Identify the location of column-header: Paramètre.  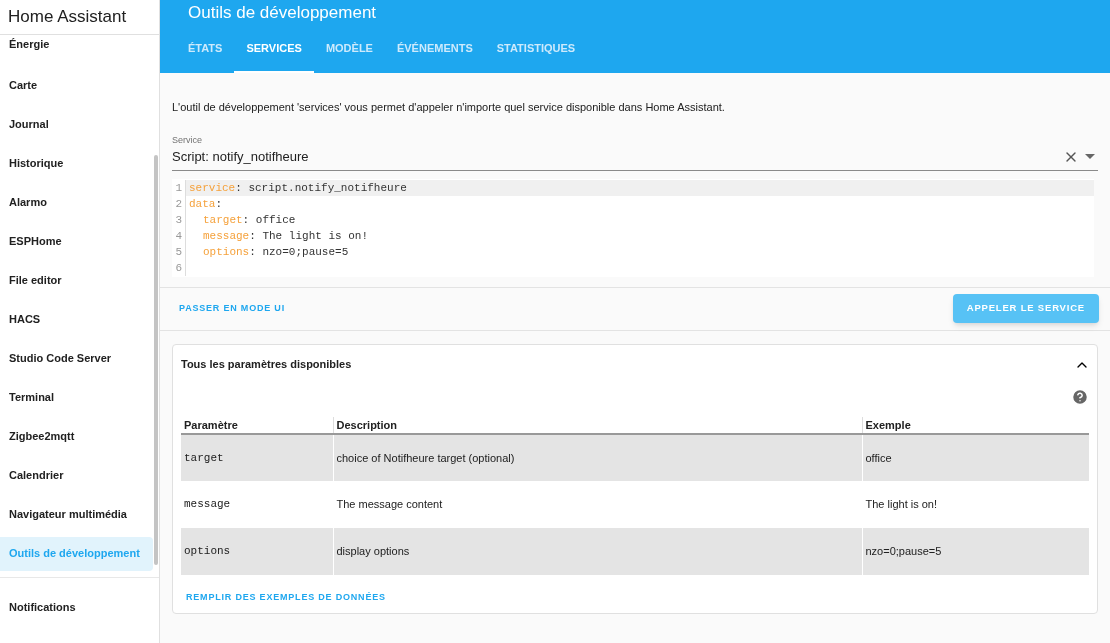
(257, 425).